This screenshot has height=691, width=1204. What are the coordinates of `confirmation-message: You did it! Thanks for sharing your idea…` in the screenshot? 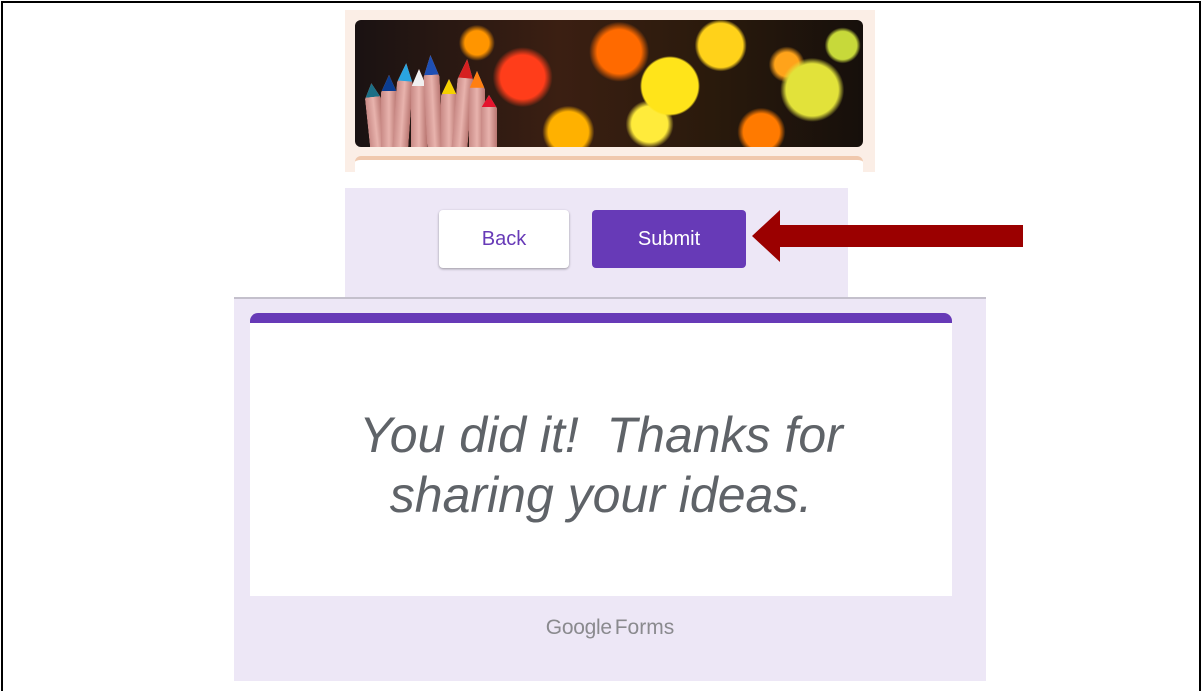 It's located at (601, 465).